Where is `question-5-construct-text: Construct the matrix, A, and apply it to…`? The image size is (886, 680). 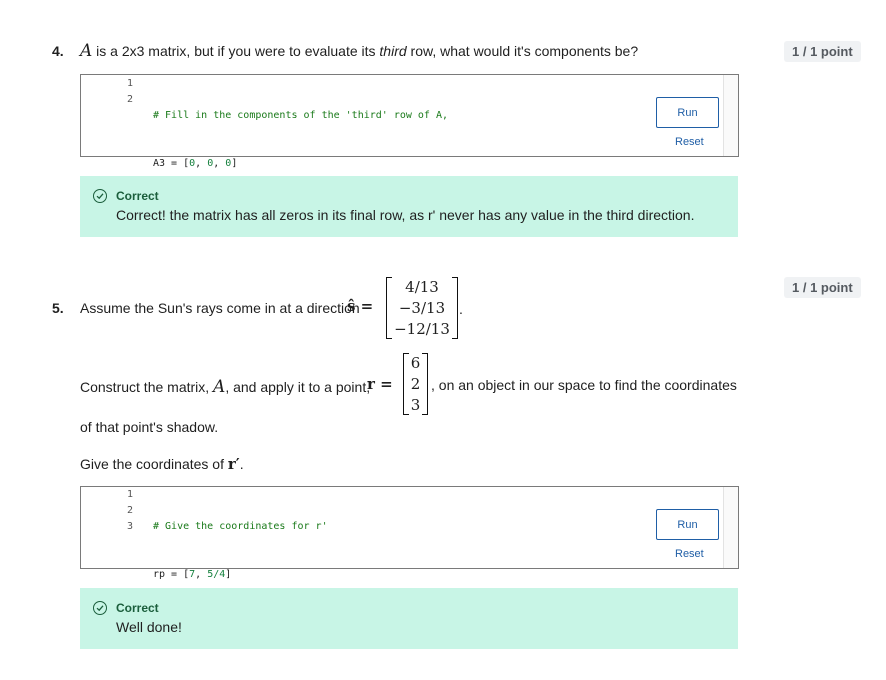 question-5-construct-text: Construct the matrix, A, and apply it to… is located at coordinates (225, 387).